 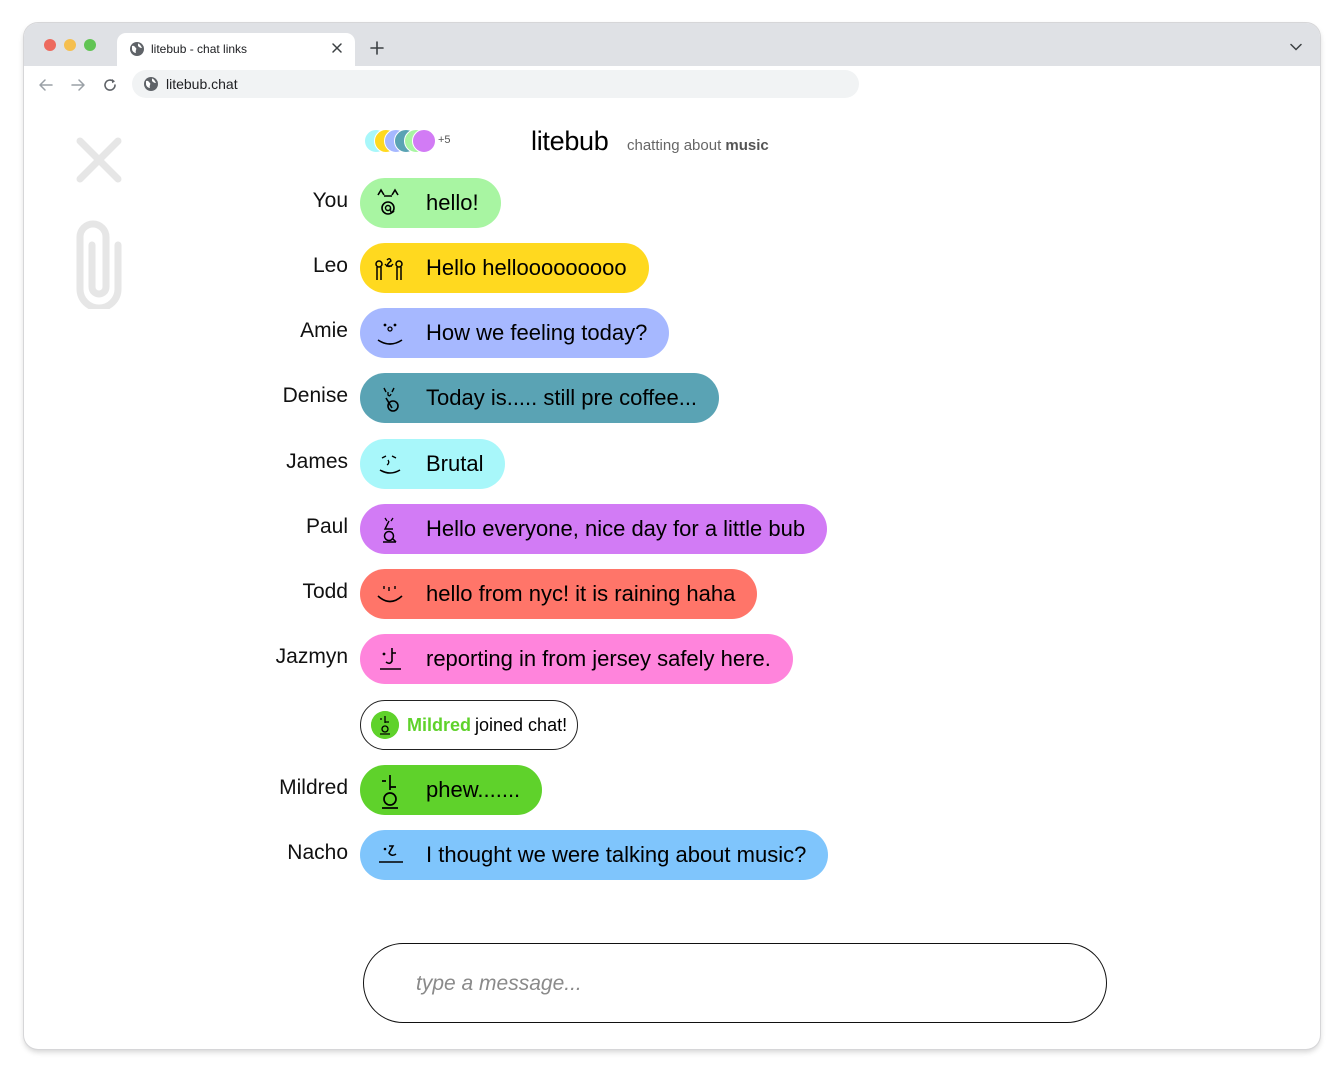 I want to click on join-text: joined chat!, so click(x=521, y=724).